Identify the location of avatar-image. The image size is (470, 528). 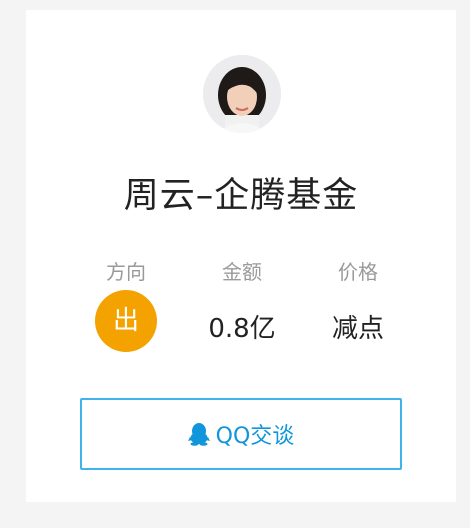
(242, 94).